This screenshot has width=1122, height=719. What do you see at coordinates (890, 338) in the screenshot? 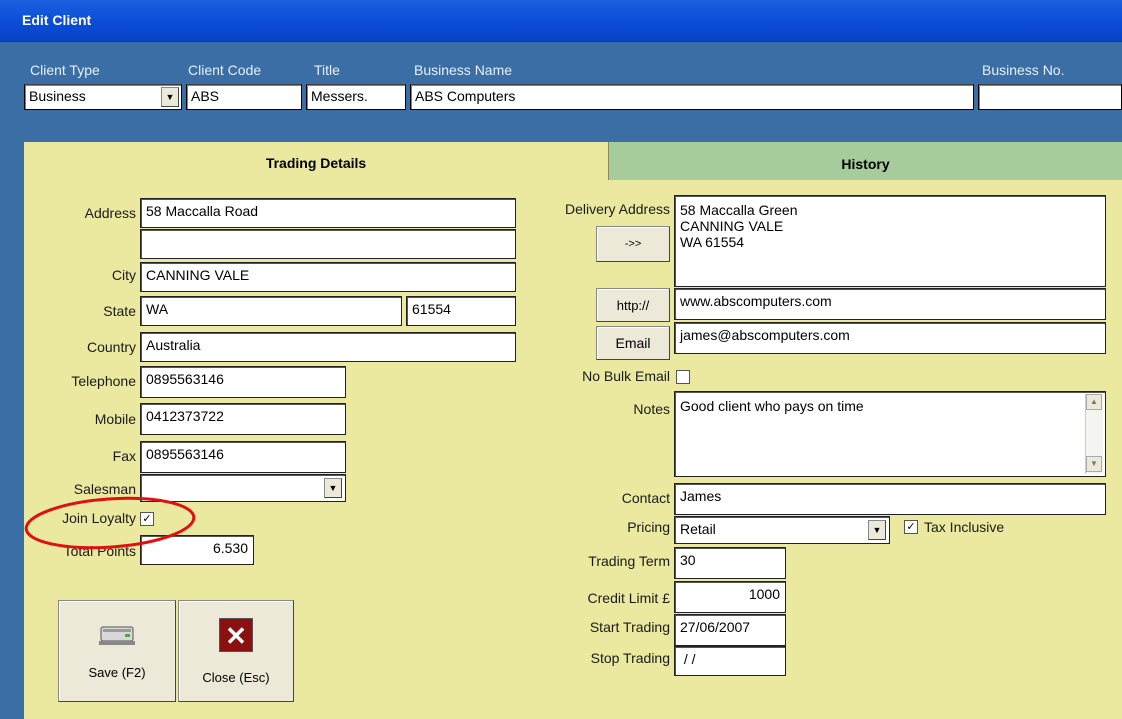
I see `email-field: james@abscomputers.com` at bounding box center [890, 338].